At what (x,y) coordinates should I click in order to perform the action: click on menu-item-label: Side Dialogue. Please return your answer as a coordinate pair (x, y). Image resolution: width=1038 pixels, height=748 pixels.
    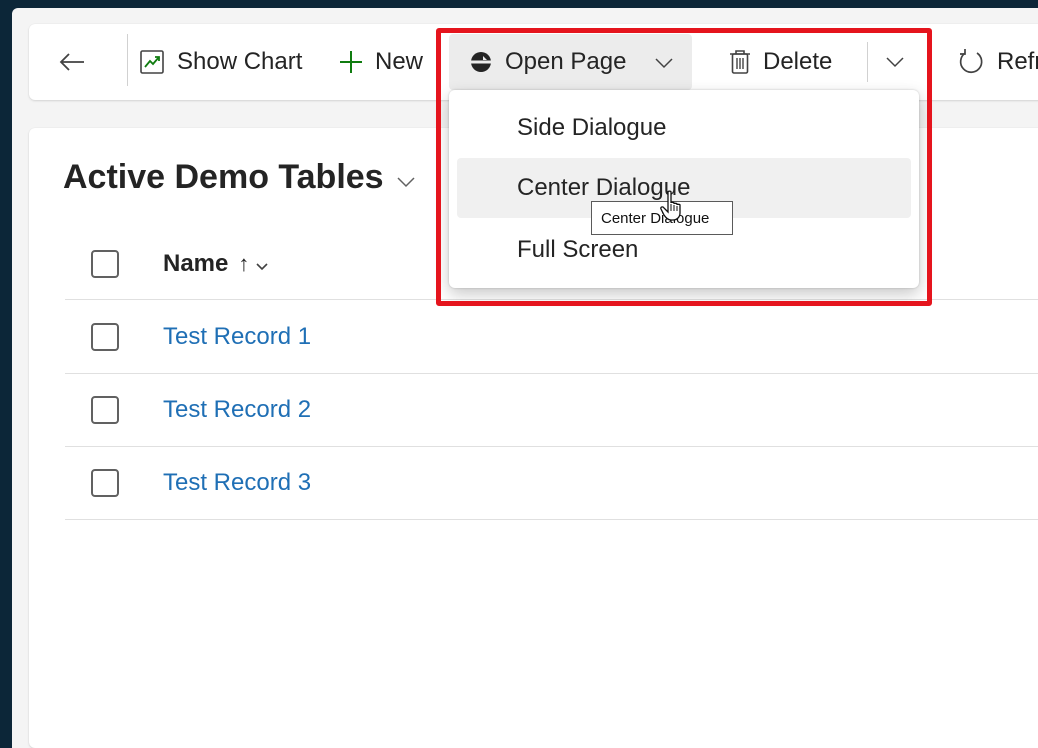
    Looking at the image, I should click on (592, 127).